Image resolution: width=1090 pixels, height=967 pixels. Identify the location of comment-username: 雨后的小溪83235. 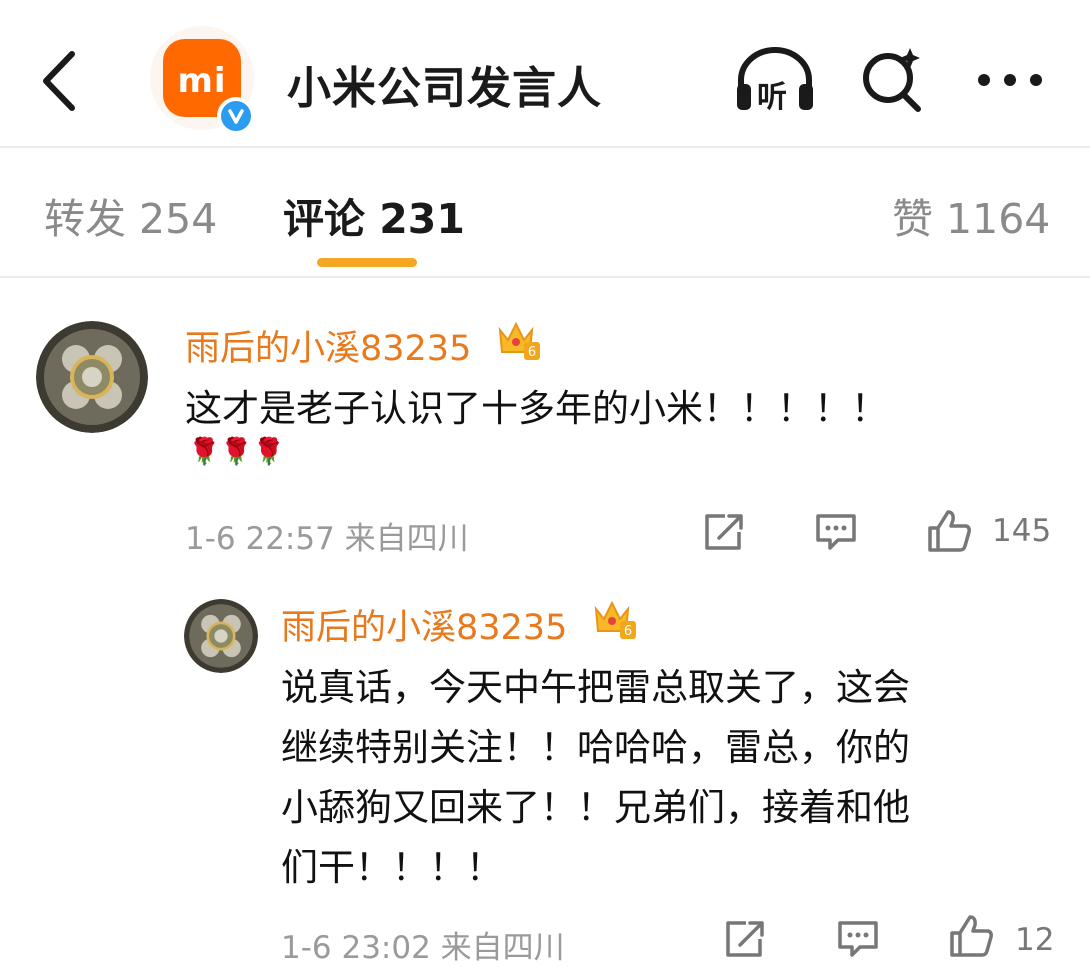
(328, 345).